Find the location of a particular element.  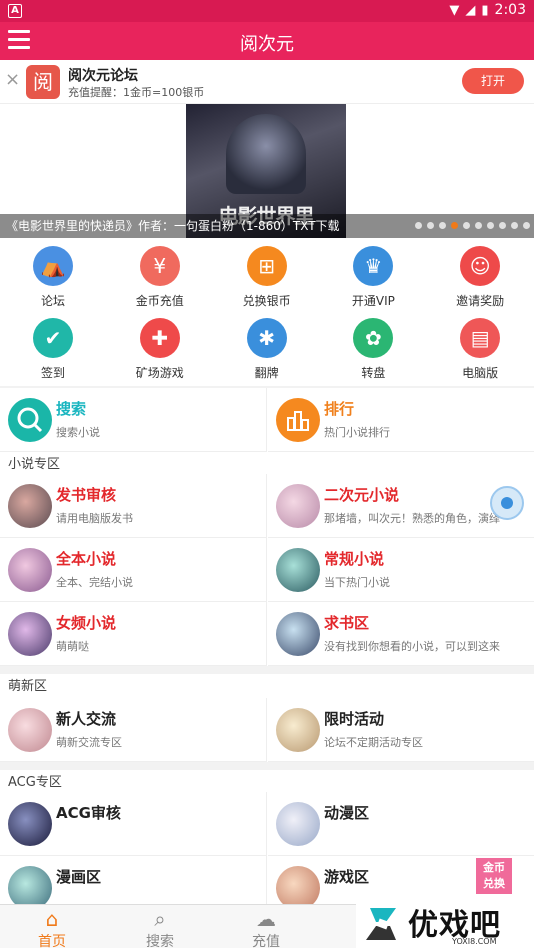

feature-document: ▤ 电脑版 is located at coordinates (480, 350).